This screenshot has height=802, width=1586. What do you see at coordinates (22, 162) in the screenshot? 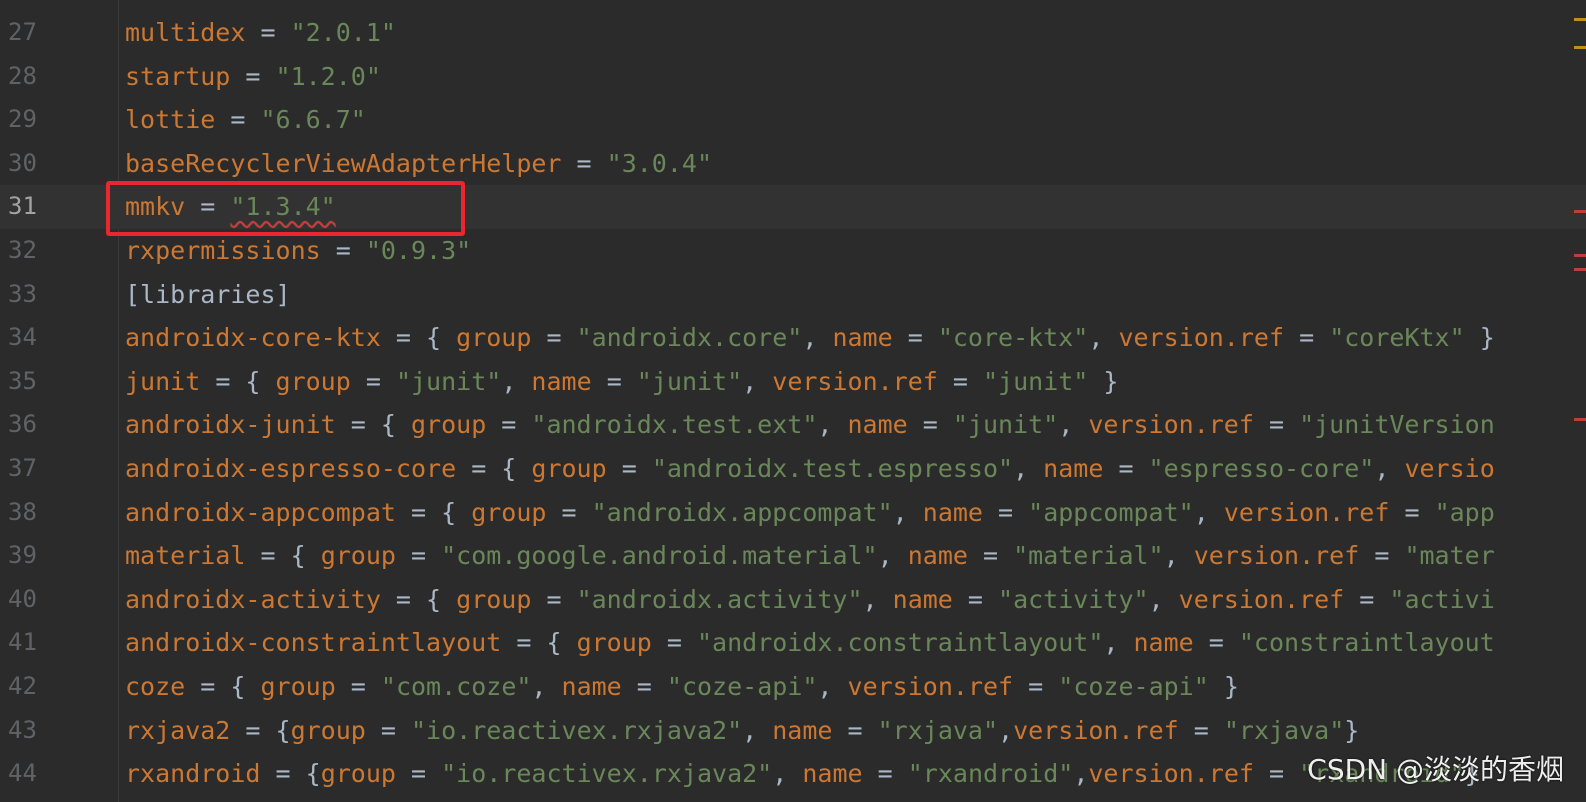
I see `line-number: 30` at bounding box center [22, 162].